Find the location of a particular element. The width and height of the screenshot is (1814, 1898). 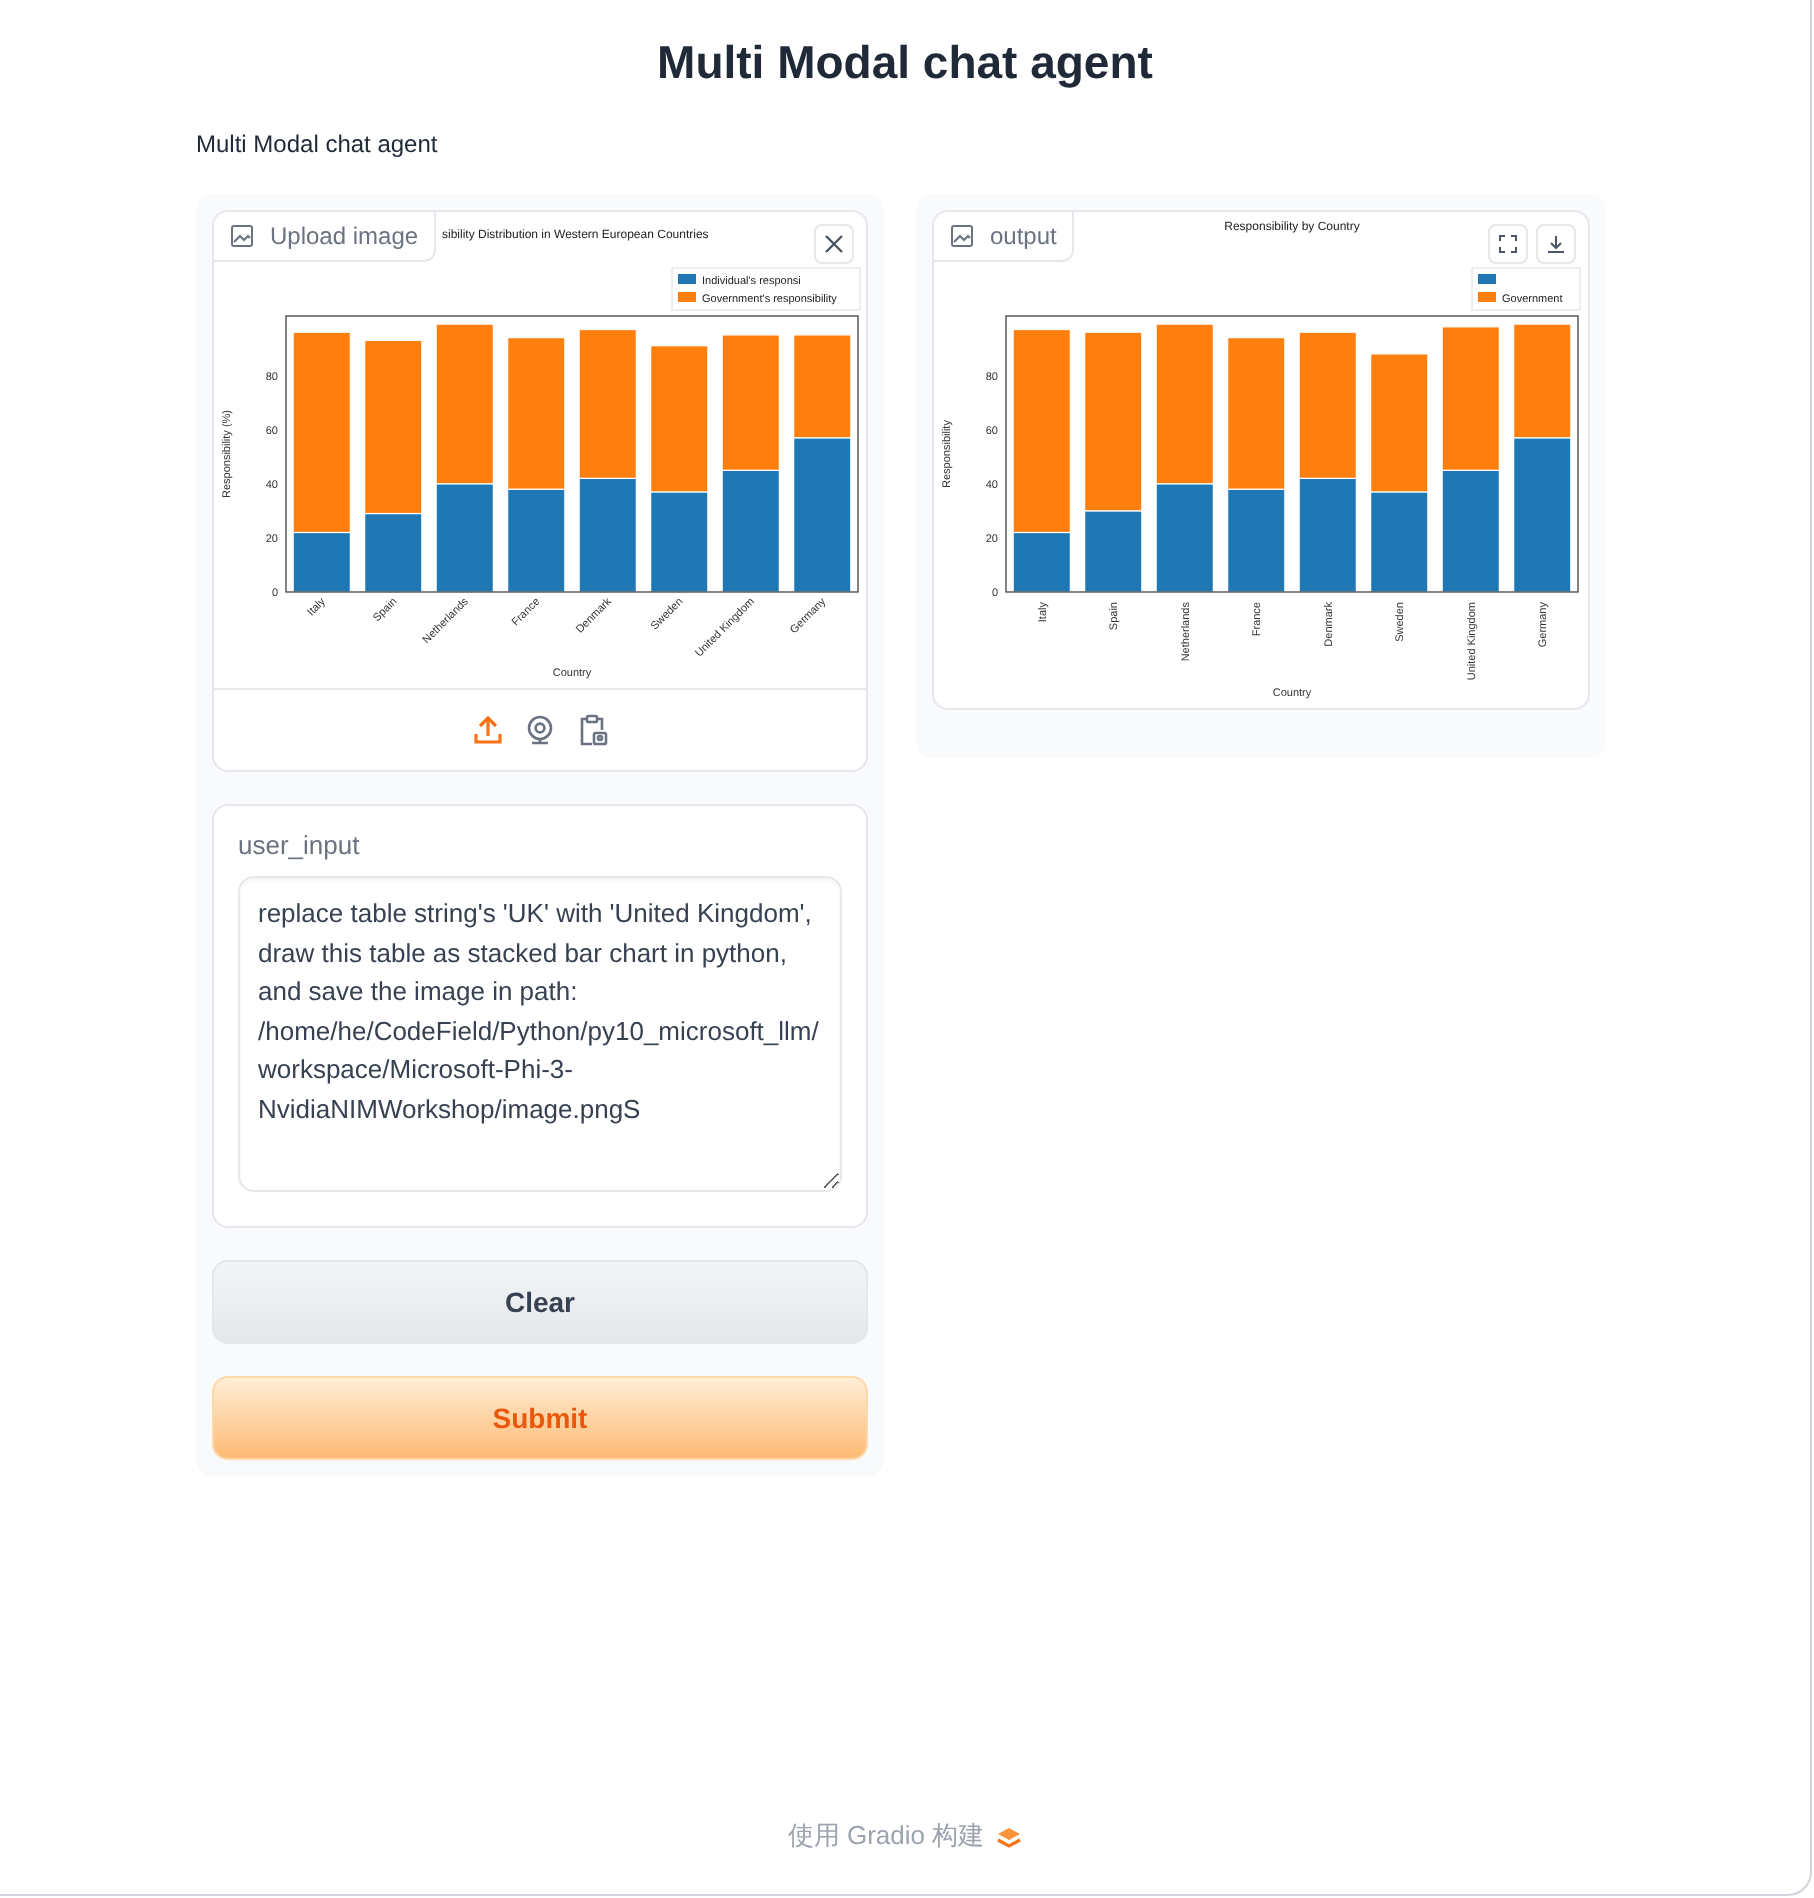

close-button is located at coordinates (834, 244).